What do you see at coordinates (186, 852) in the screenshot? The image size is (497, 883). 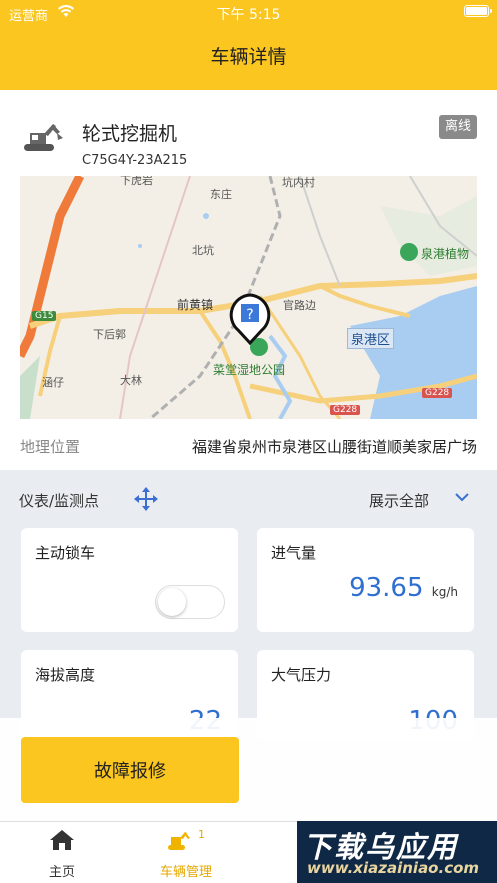 I see `tab-vehicle-management: 1 车辆管理` at bounding box center [186, 852].